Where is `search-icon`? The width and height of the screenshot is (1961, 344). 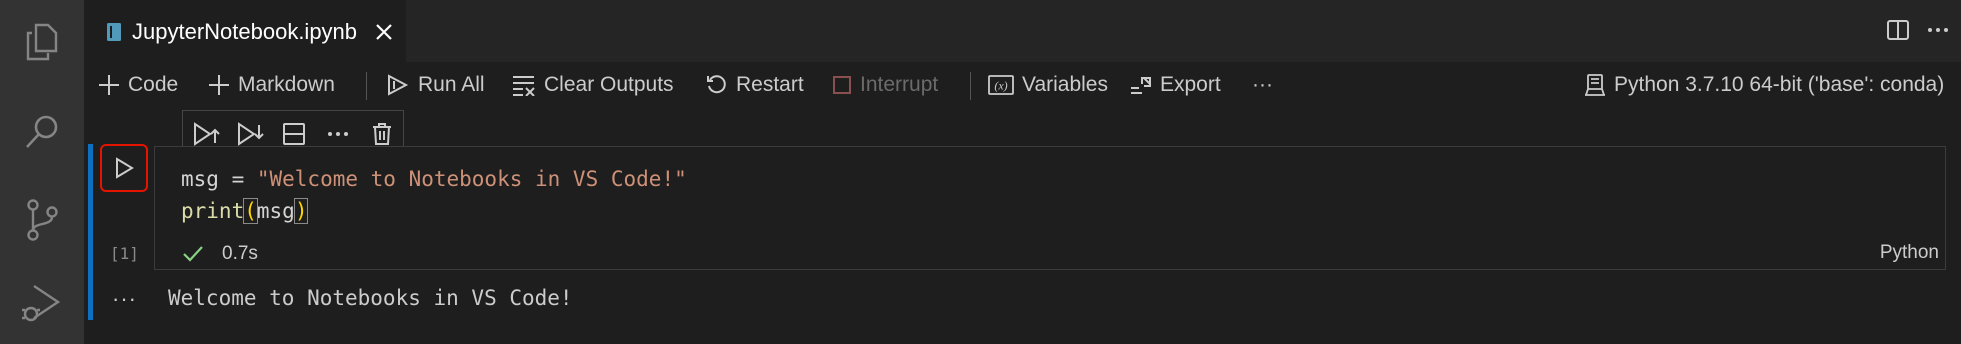
search-icon is located at coordinates (42, 132).